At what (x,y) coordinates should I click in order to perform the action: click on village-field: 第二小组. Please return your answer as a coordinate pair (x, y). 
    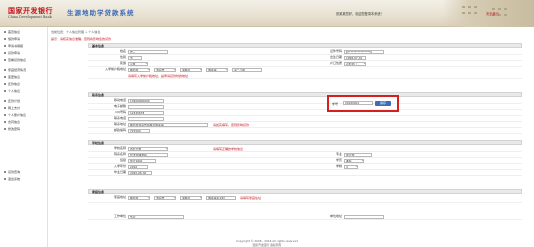
    Looking at the image, I should click on (247, 70).